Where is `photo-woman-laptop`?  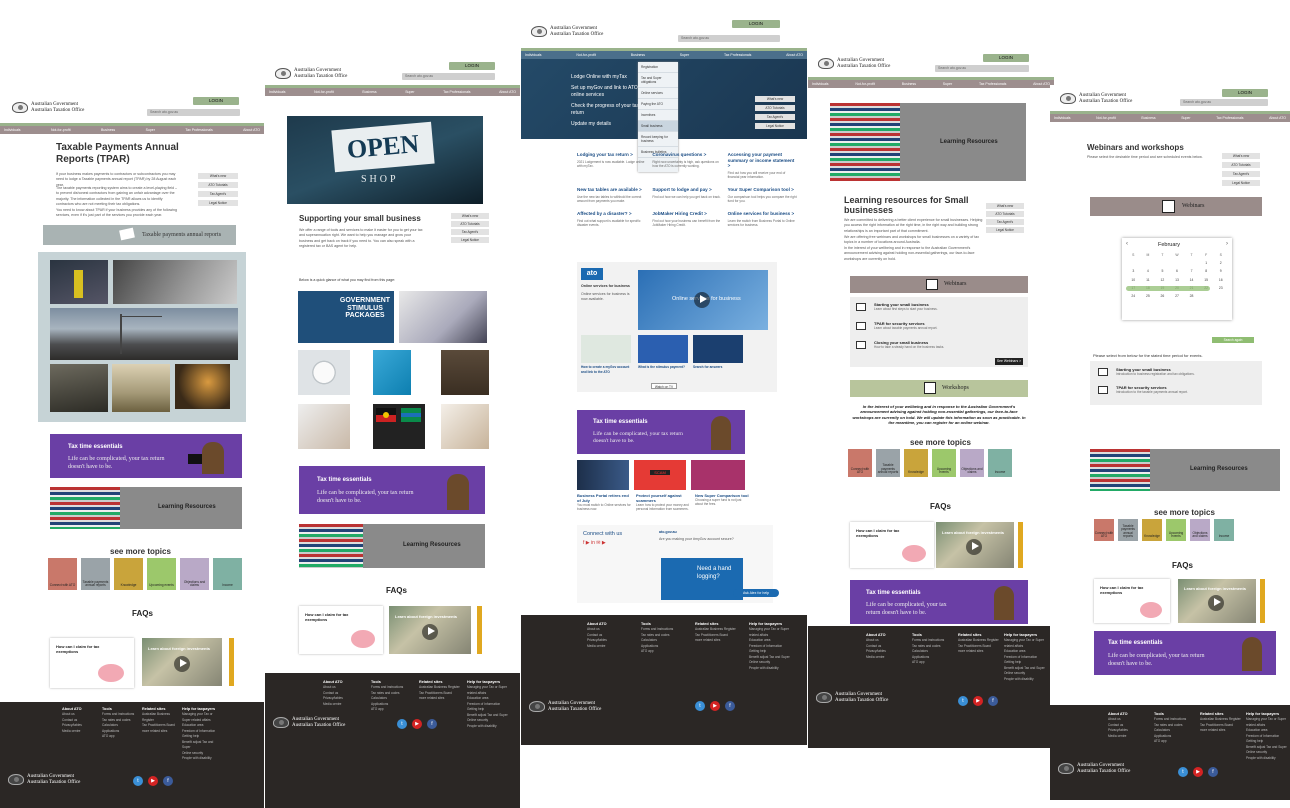
photo-woman-laptop is located at coordinates (465, 426).